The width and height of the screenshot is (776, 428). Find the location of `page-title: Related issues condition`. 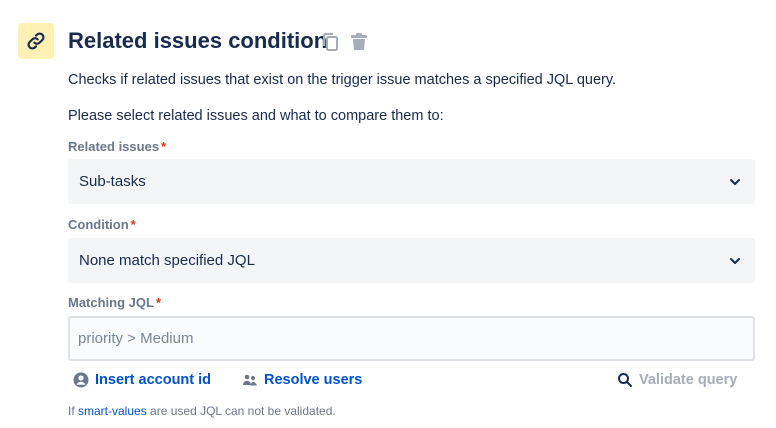

page-title: Related issues condition is located at coordinates (198, 40).